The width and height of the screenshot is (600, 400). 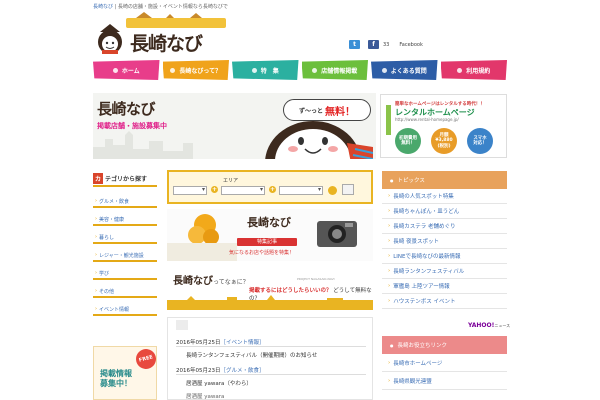 I want to click on news-item: 居酒屋 yawara（やわら）, so click(x=214, y=383).